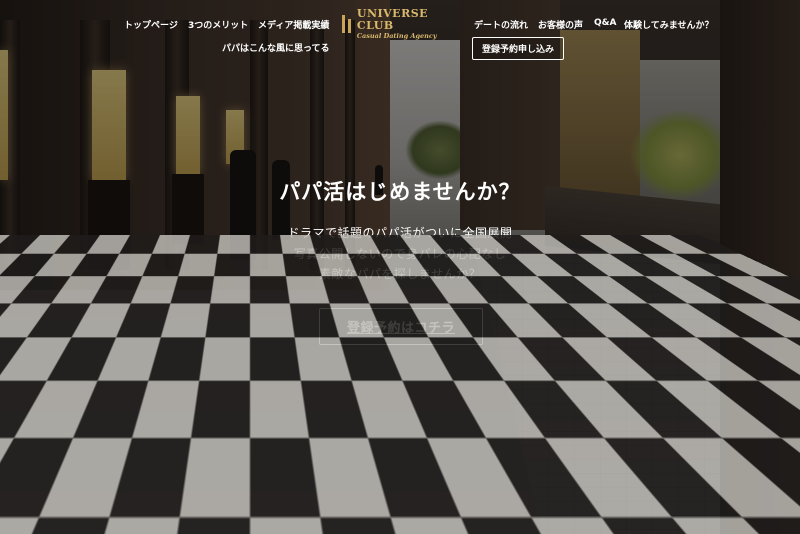  What do you see at coordinates (346, 24) in the screenshot?
I see `logo-mark-icon` at bounding box center [346, 24].